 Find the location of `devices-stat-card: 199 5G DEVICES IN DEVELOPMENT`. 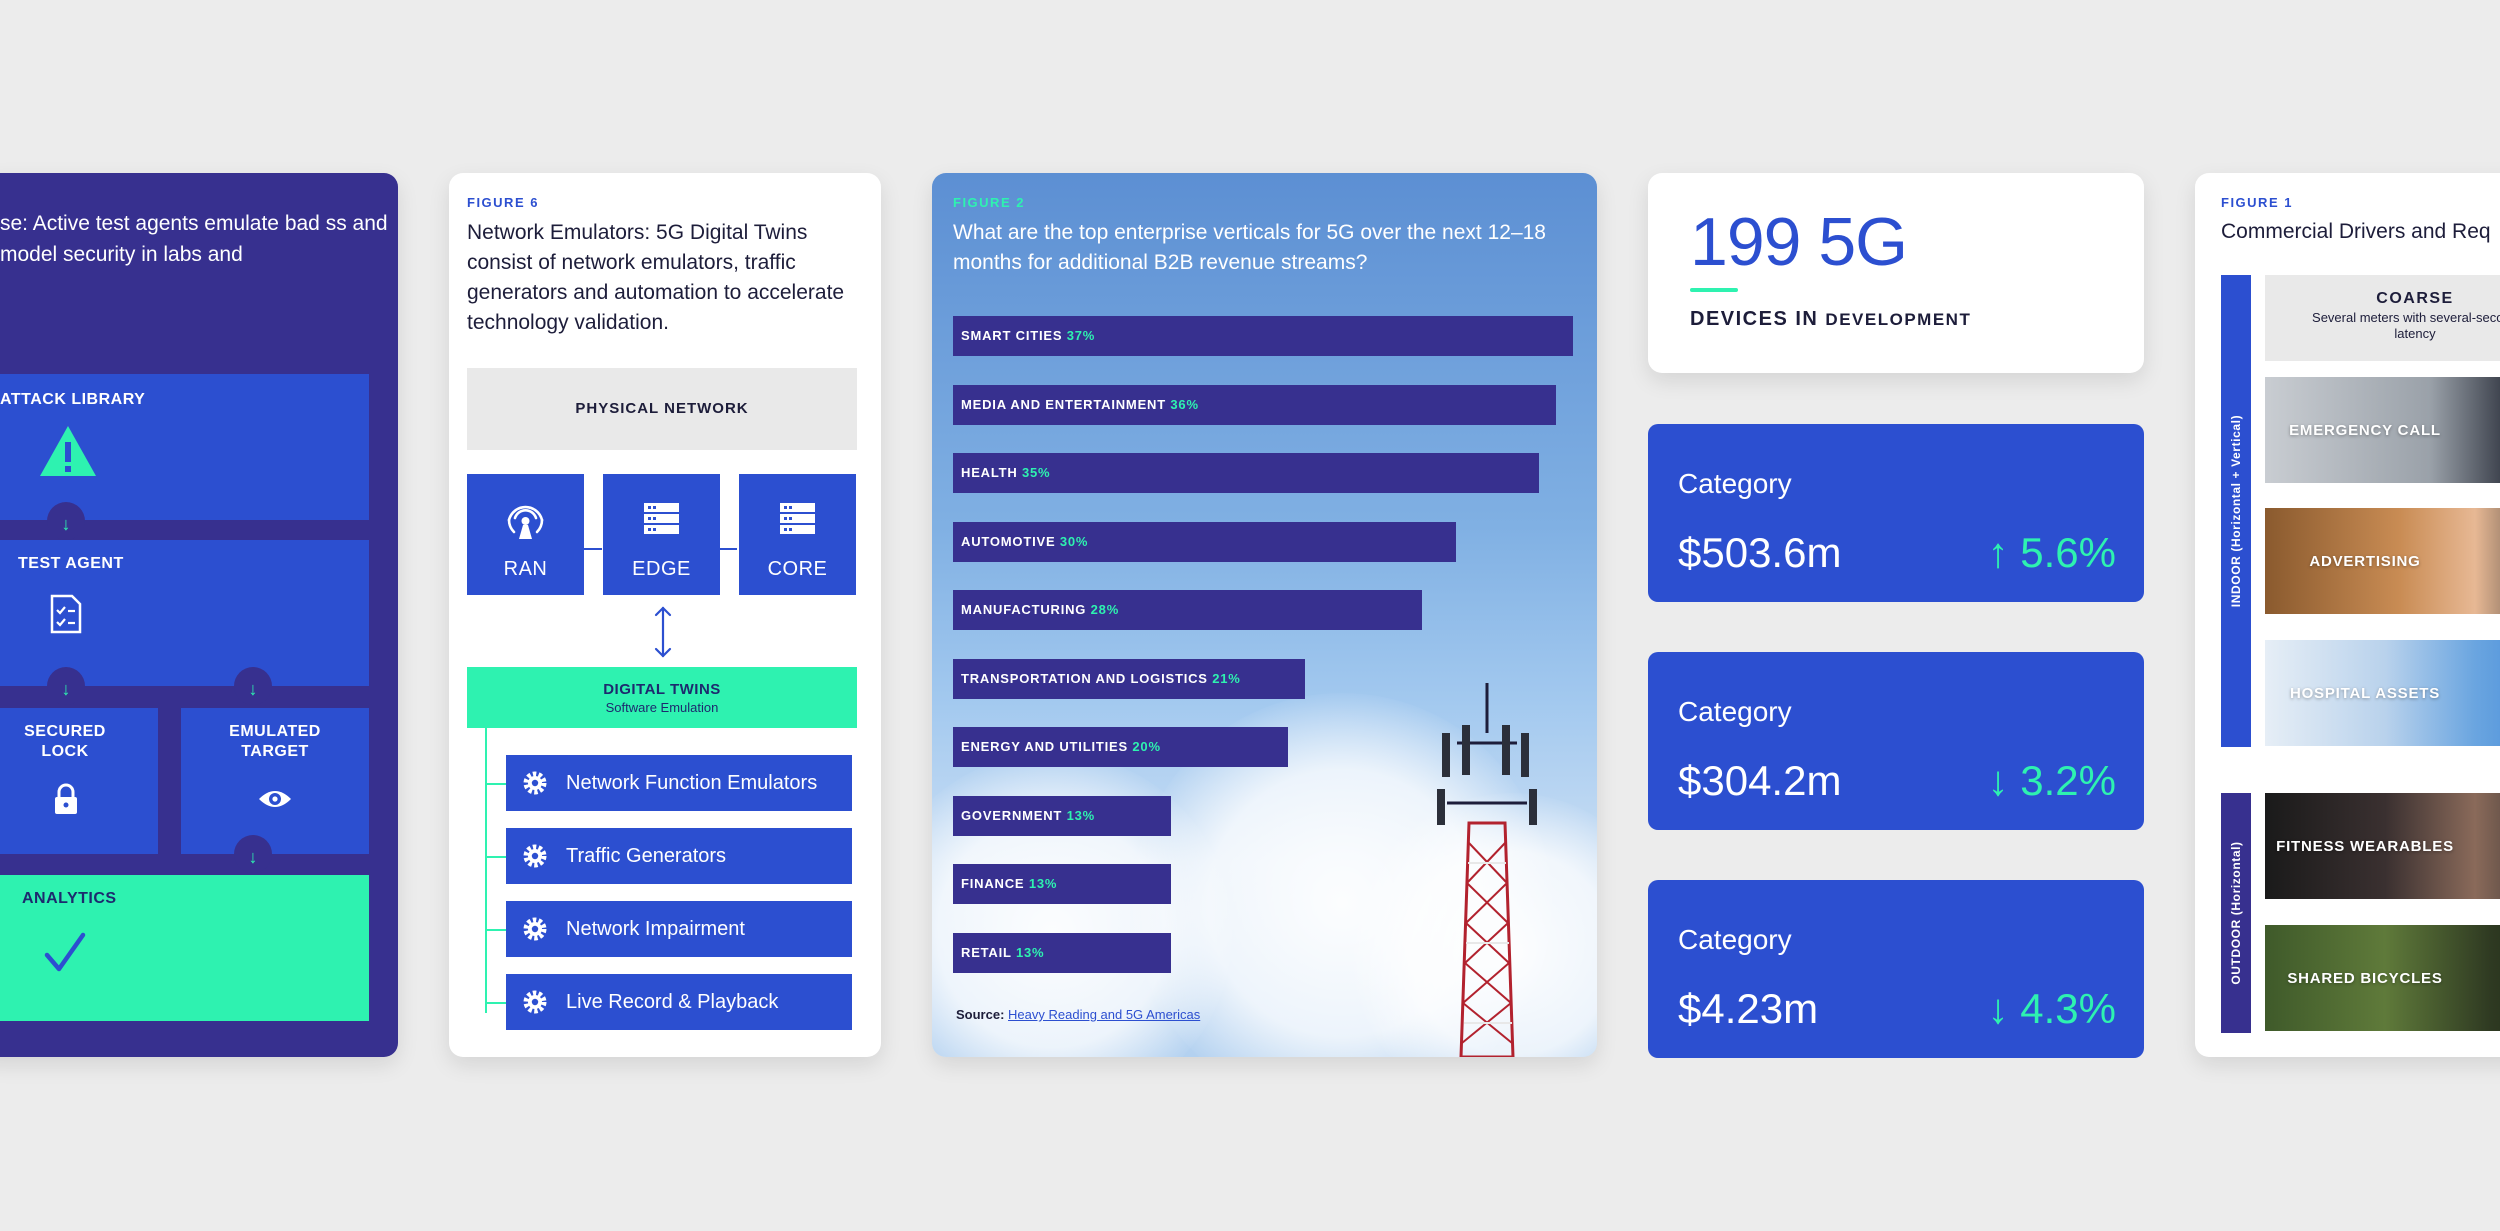

devices-stat-card: 199 5G DEVICES IN DEVELOPMENT is located at coordinates (1896, 273).